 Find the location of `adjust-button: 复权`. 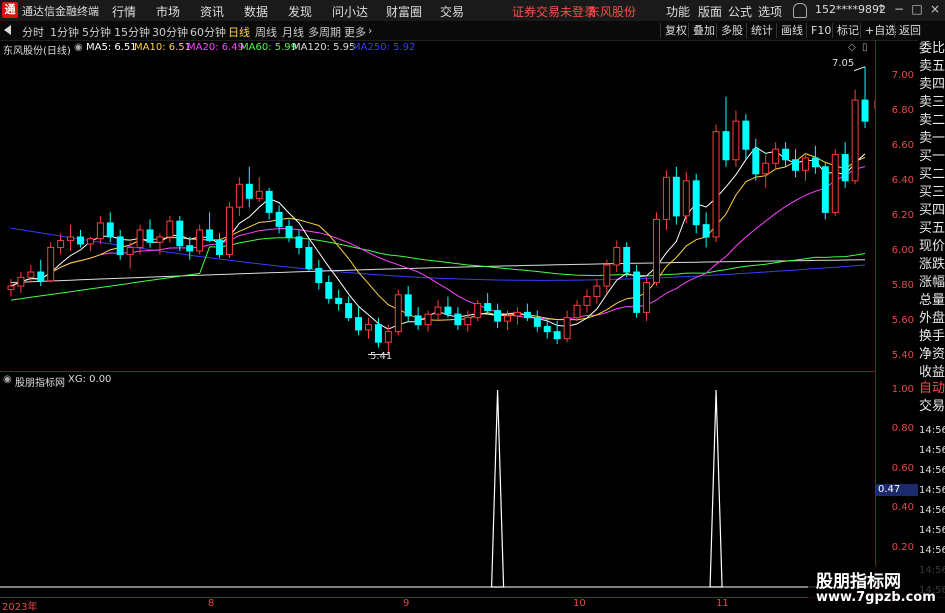

adjust-button: 复权 is located at coordinates (675, 30).